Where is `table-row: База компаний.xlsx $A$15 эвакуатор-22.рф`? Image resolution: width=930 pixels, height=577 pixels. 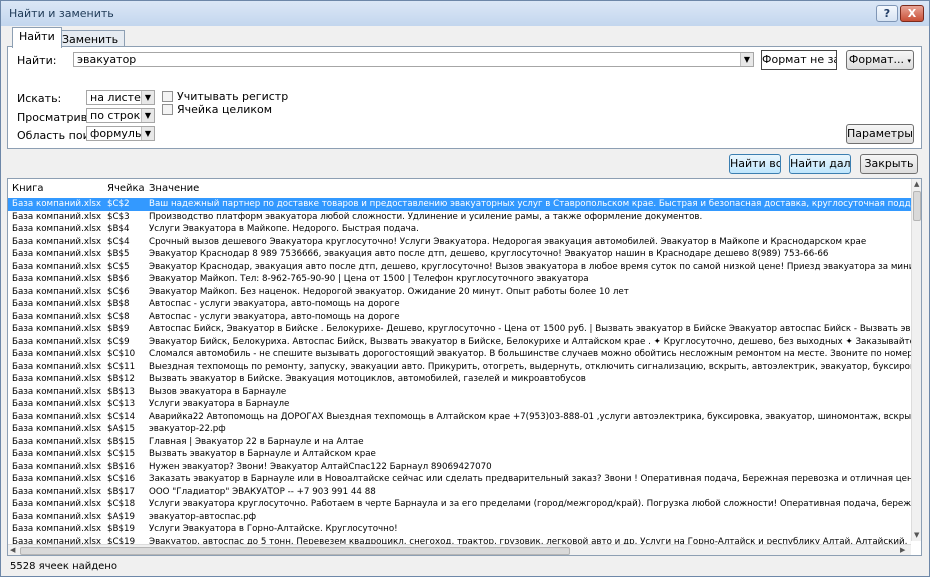
table-row: База компаний.xlsx $A$15 эвакуатор-22.рф is located at coordinates (459, 429).